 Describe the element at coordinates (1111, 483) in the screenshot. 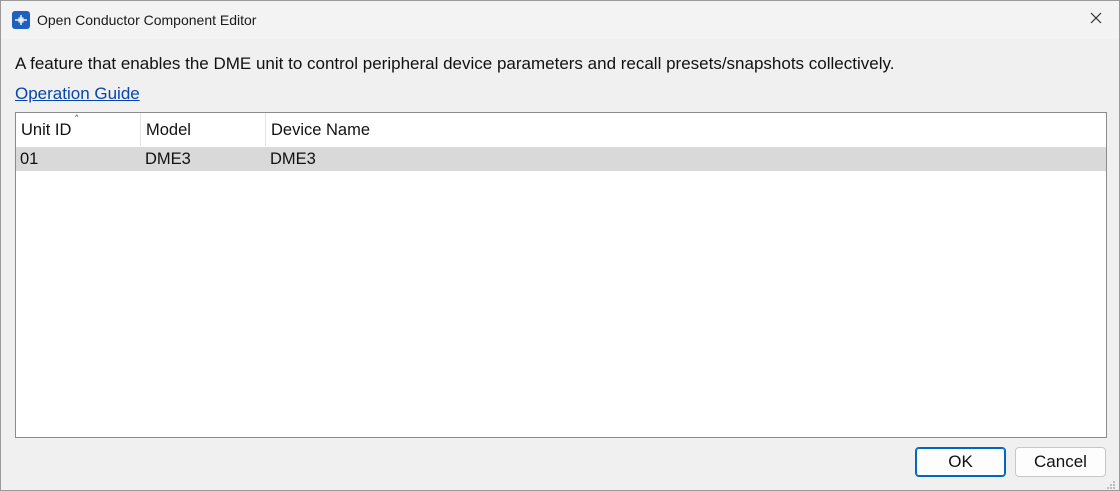

I see `resize-grip-icon` at that location.